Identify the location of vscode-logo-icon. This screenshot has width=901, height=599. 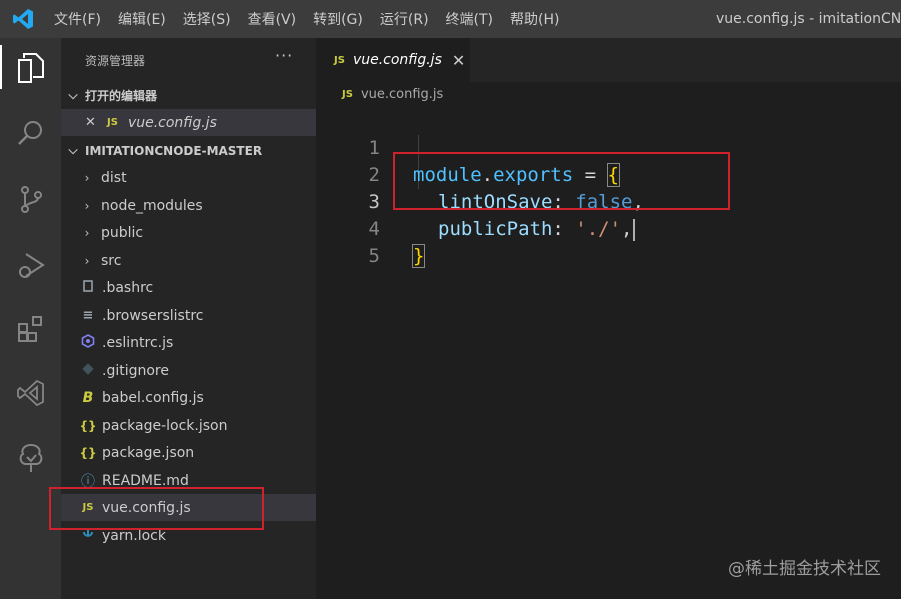
(23, 21).